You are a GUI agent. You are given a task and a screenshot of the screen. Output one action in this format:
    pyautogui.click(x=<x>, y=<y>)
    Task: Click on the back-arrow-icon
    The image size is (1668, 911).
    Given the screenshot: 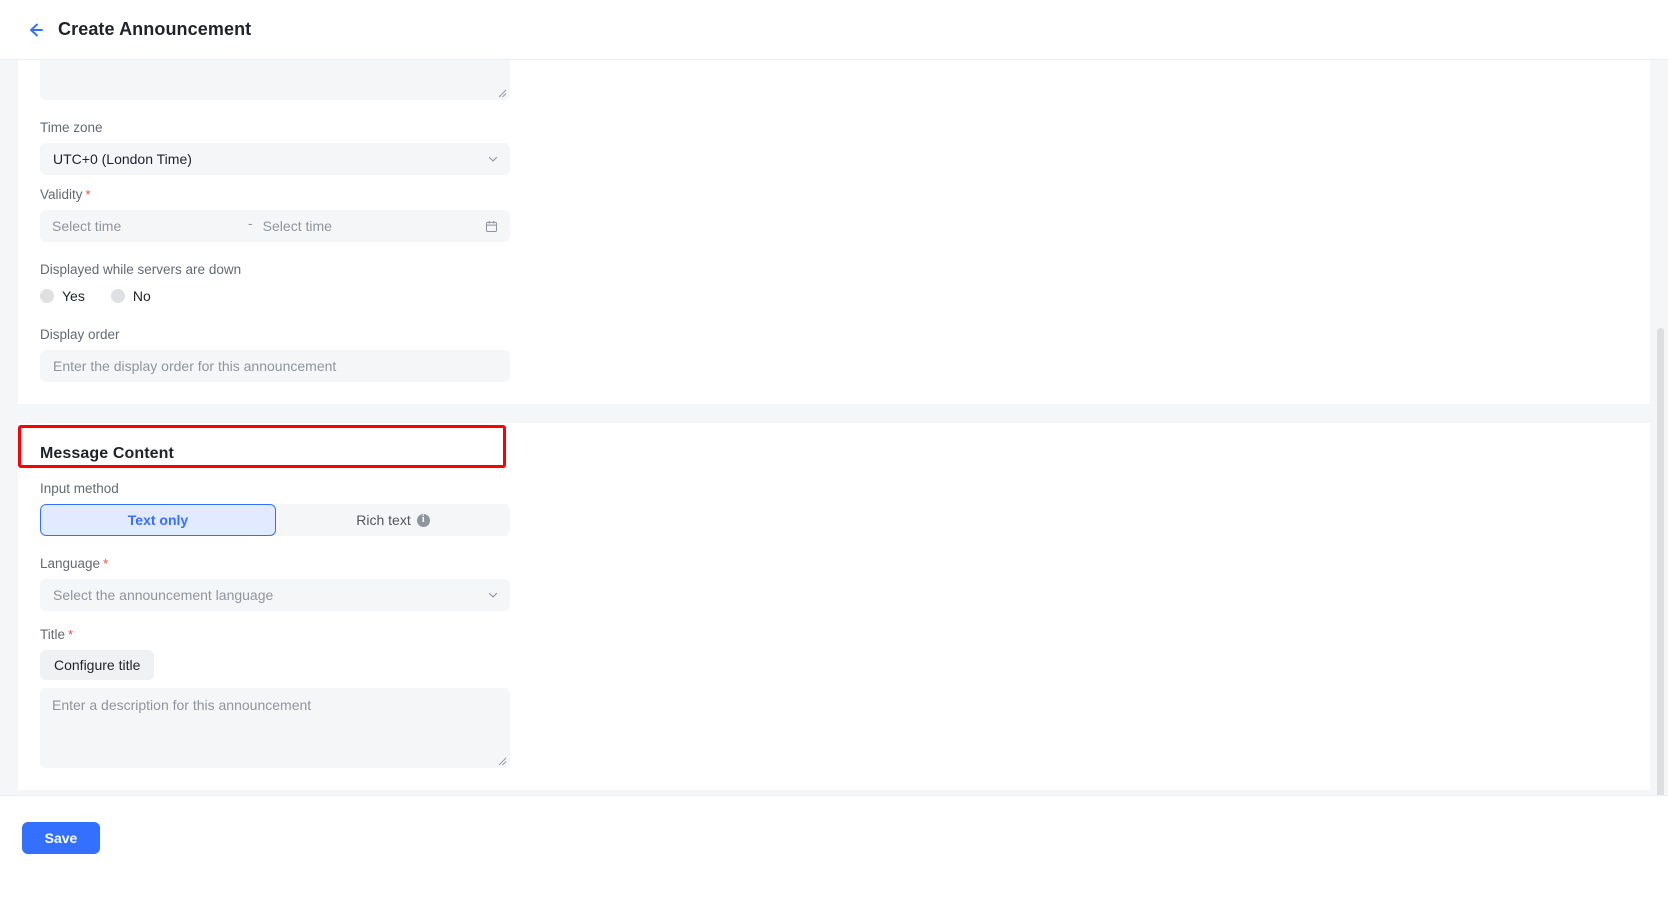 What is the action you would take?
    pyautogui.click(x=35, y=30)
    